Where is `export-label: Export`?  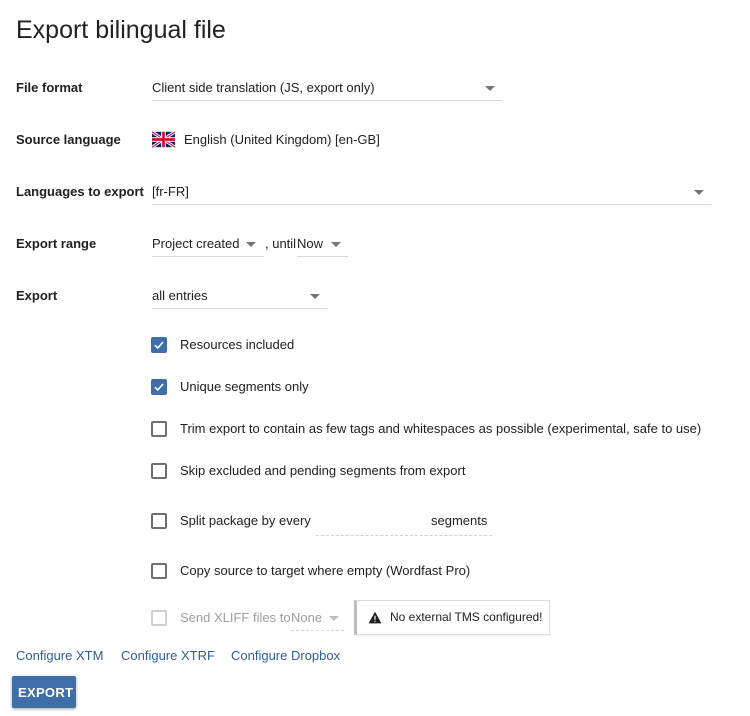 export-label: Export is located at coordinates (37, 295).